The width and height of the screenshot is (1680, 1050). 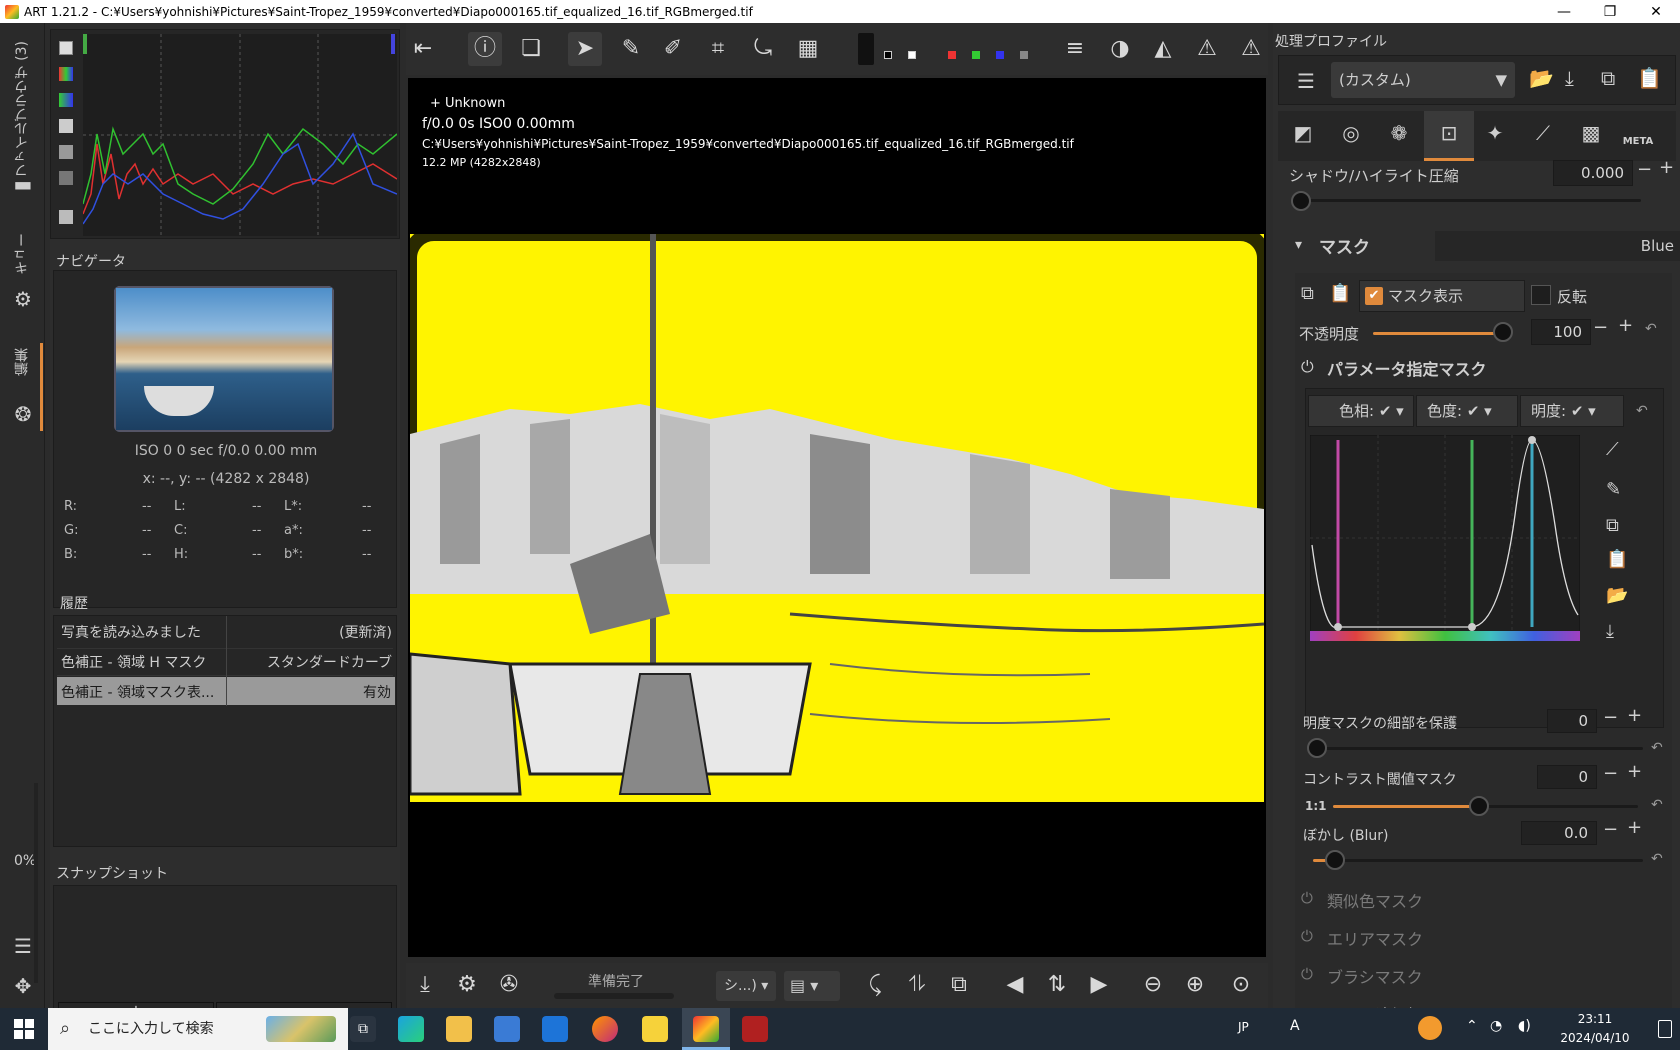 What do you see at coordinates (1207, 49) in the screenshot?
I see `warning-shadow-icon: ⚠` at bounding box center [1207, 49].